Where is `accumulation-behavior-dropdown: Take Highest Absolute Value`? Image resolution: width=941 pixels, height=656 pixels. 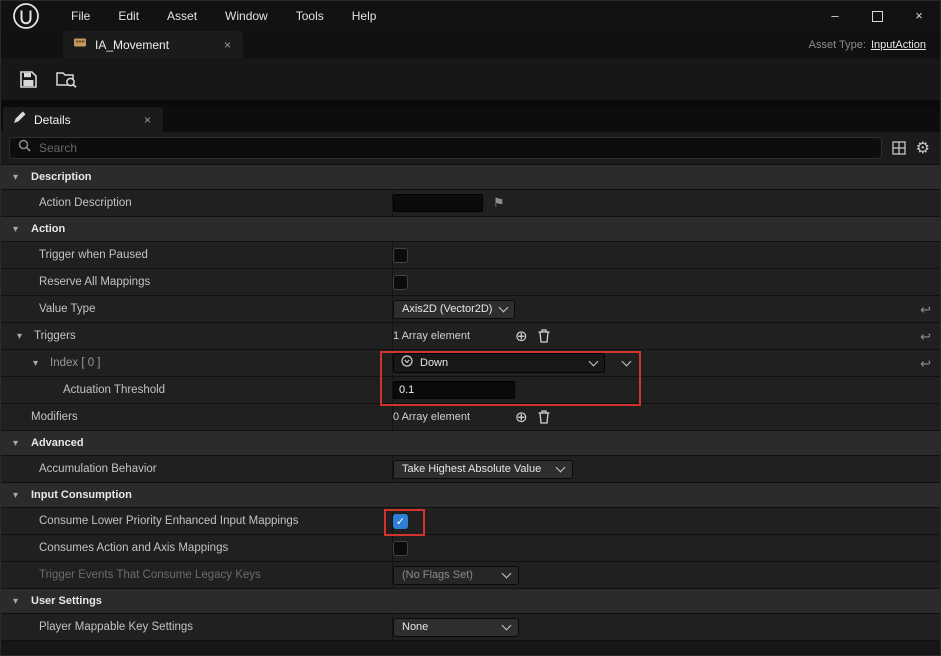 accumulation-behavior-dropdown: Take Highest Absolute Value is located at coordinates (483, 469).